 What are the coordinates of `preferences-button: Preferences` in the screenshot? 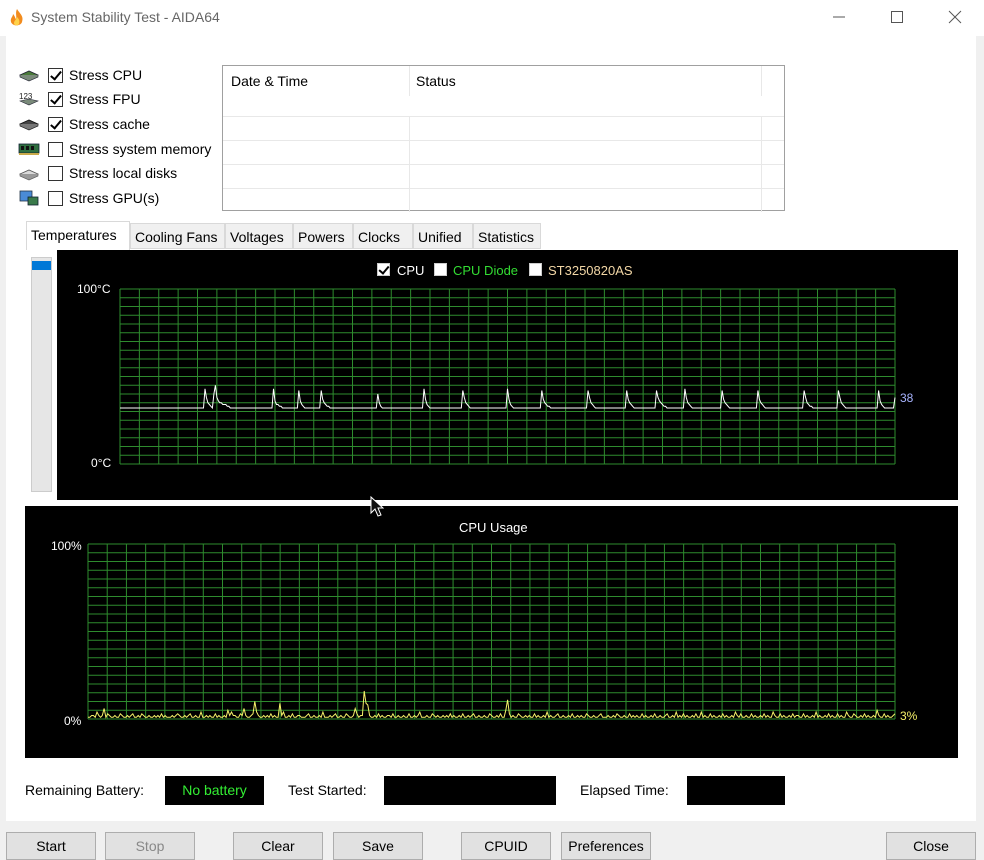 It's located at (606, 846).